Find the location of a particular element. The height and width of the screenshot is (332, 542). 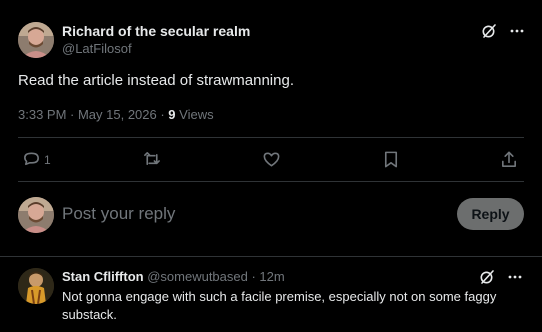

author-handle: @LatFilosof is located at coordinates (156, 49).